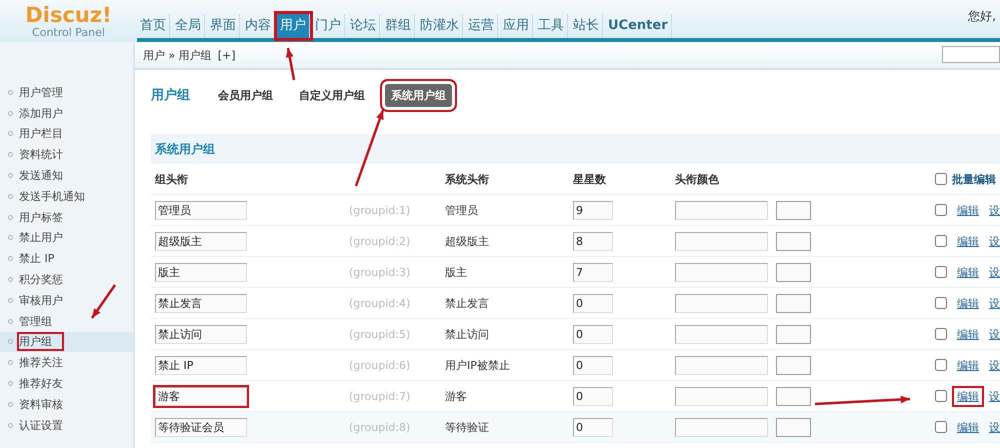 The height and width of the screenshot is (448, 1000). Describe the element at coordinates (153, 26) in the screenshot. I see `nav-tab: 首页` at that location.